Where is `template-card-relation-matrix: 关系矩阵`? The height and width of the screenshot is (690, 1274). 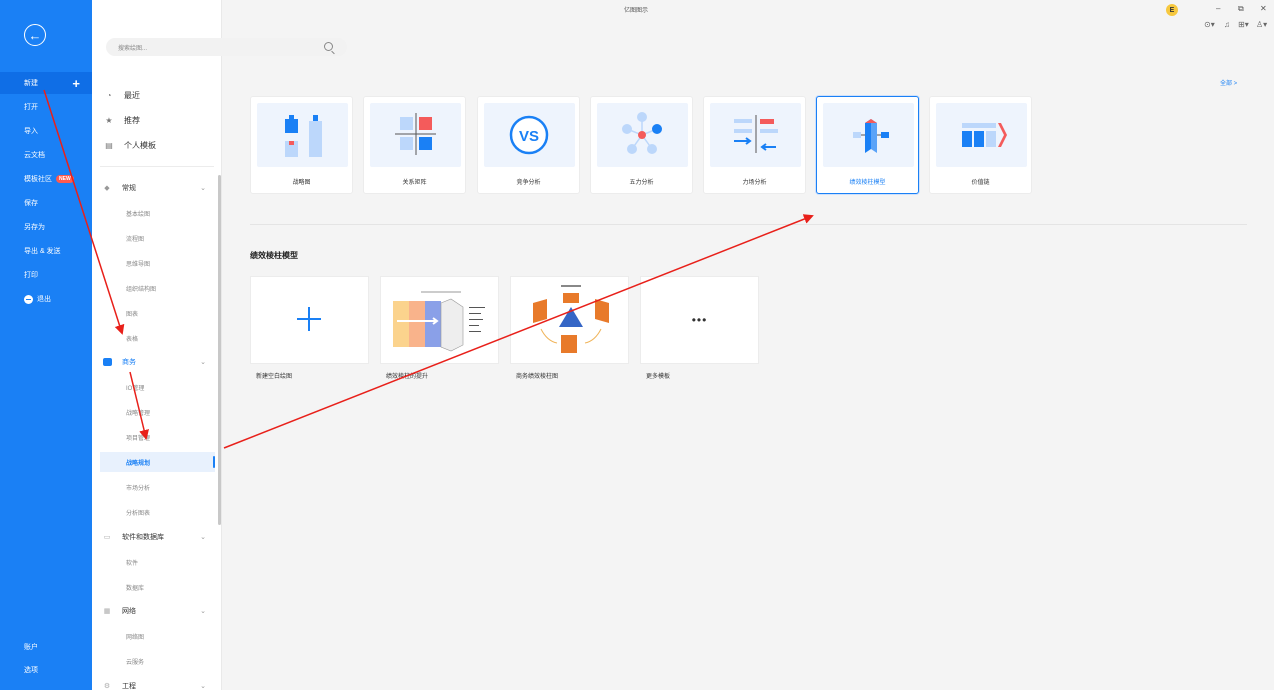
template-card-relation-matrix: 关系矩阵 is located at coordinates (414, 145).